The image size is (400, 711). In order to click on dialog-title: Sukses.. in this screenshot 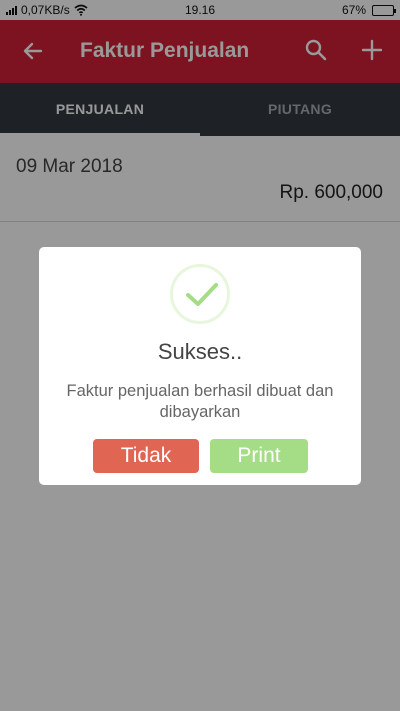, I will do `click(200, 351)`.